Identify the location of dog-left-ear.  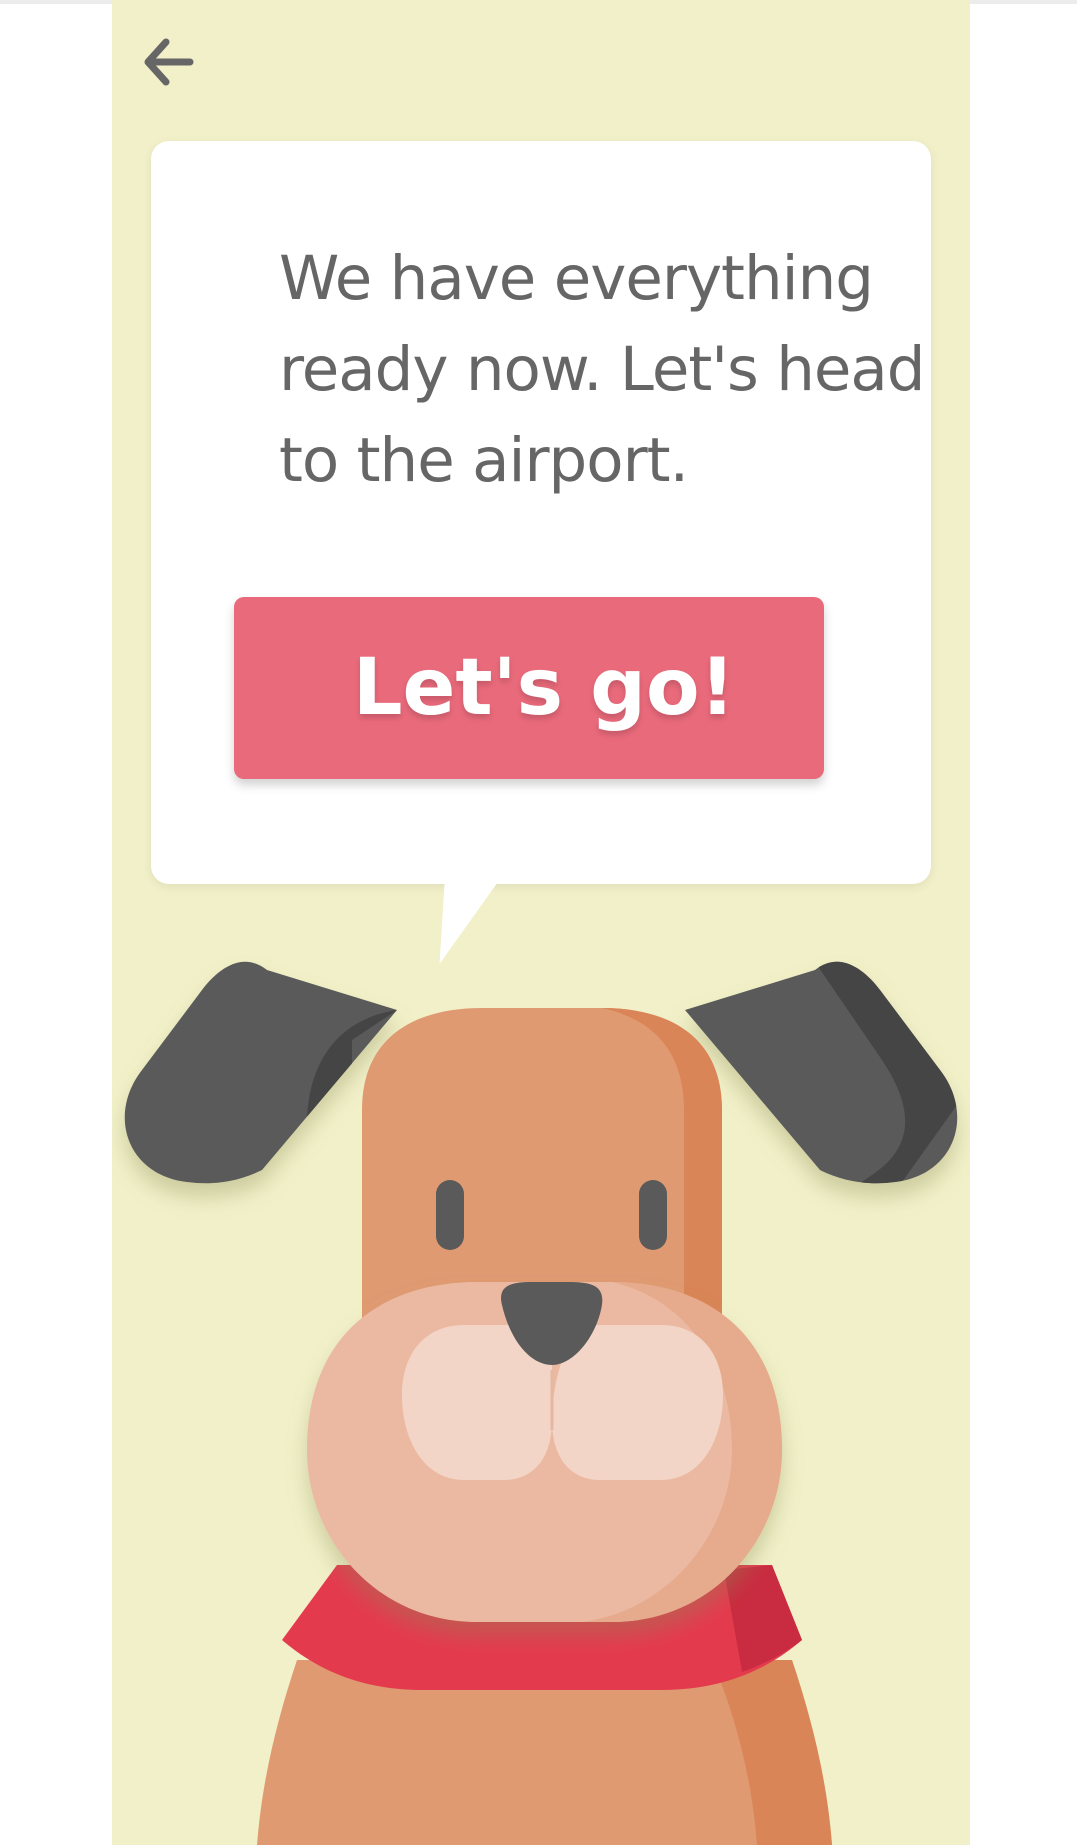
(261, 1072).